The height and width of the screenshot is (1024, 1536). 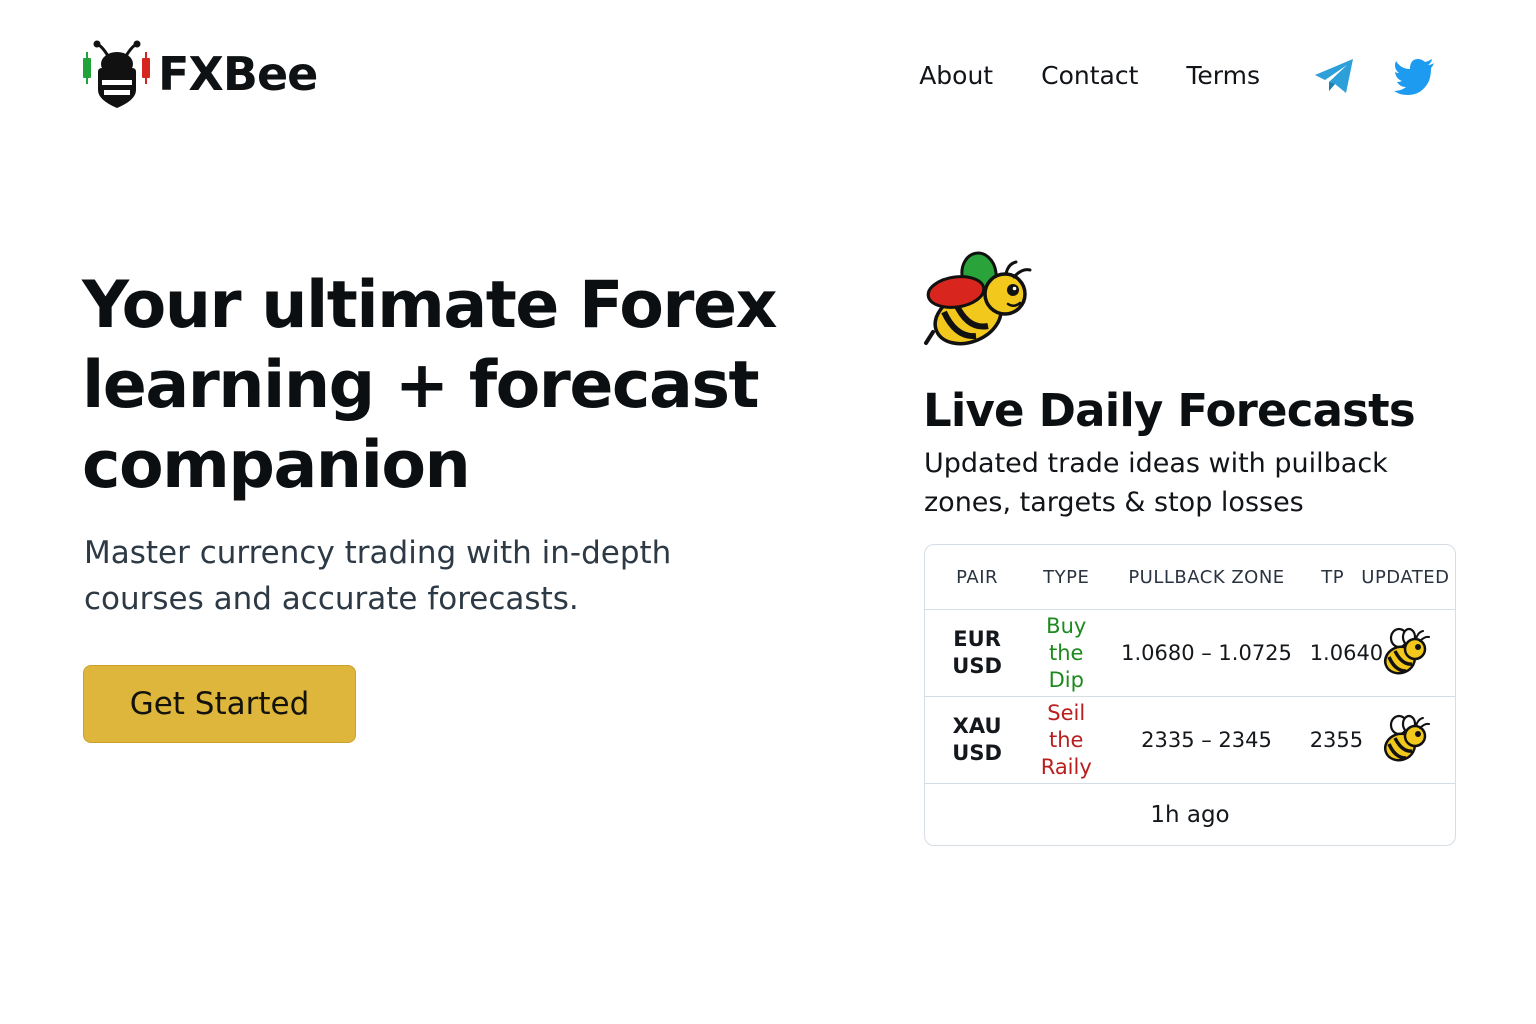 I want to click on tp-cell: 2355, so click(x=1336, y=740).